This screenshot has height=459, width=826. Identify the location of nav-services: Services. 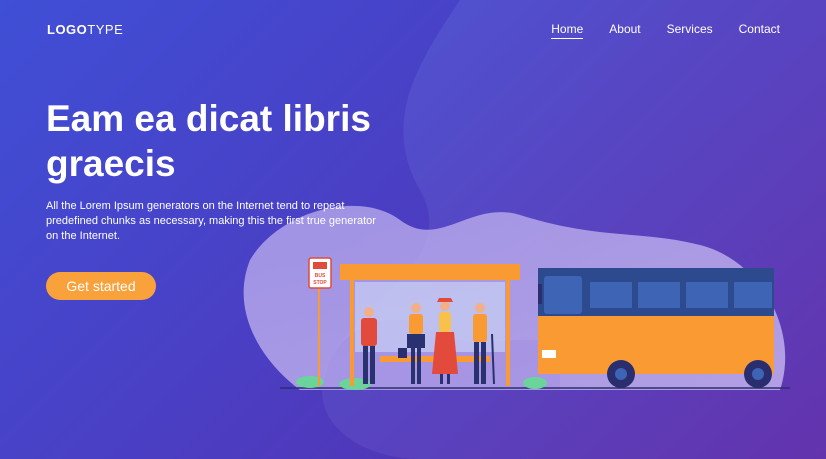
(690, 30).